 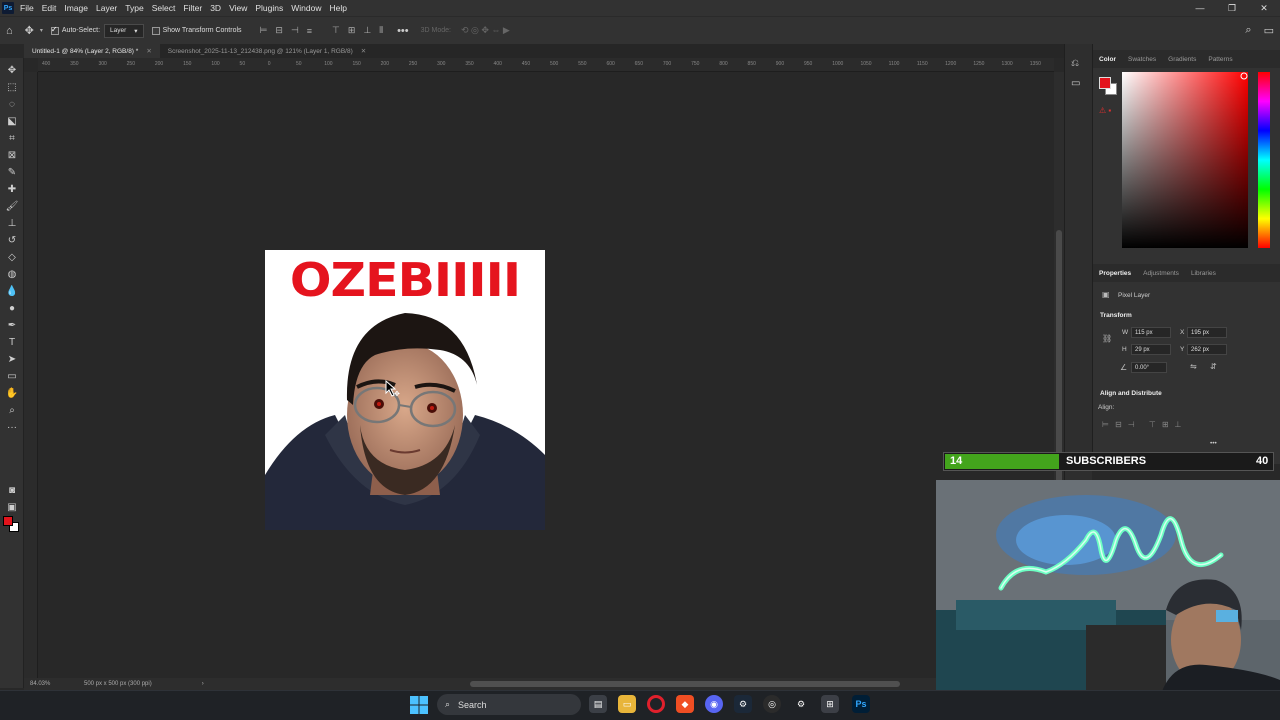 What do you see at coordinates (1131, 393) in the screenshot?
I see `align-distribute-heading: Align and Distribute` at bounding box center [1131, 393].